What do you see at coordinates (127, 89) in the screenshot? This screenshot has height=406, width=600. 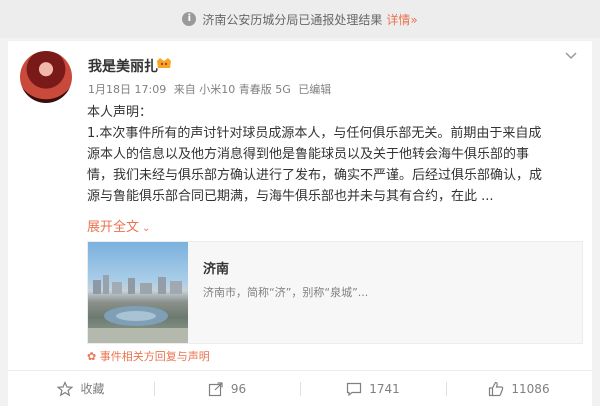 I see `post-date: 1月18日 17:09` at bounding box center [127, 89].